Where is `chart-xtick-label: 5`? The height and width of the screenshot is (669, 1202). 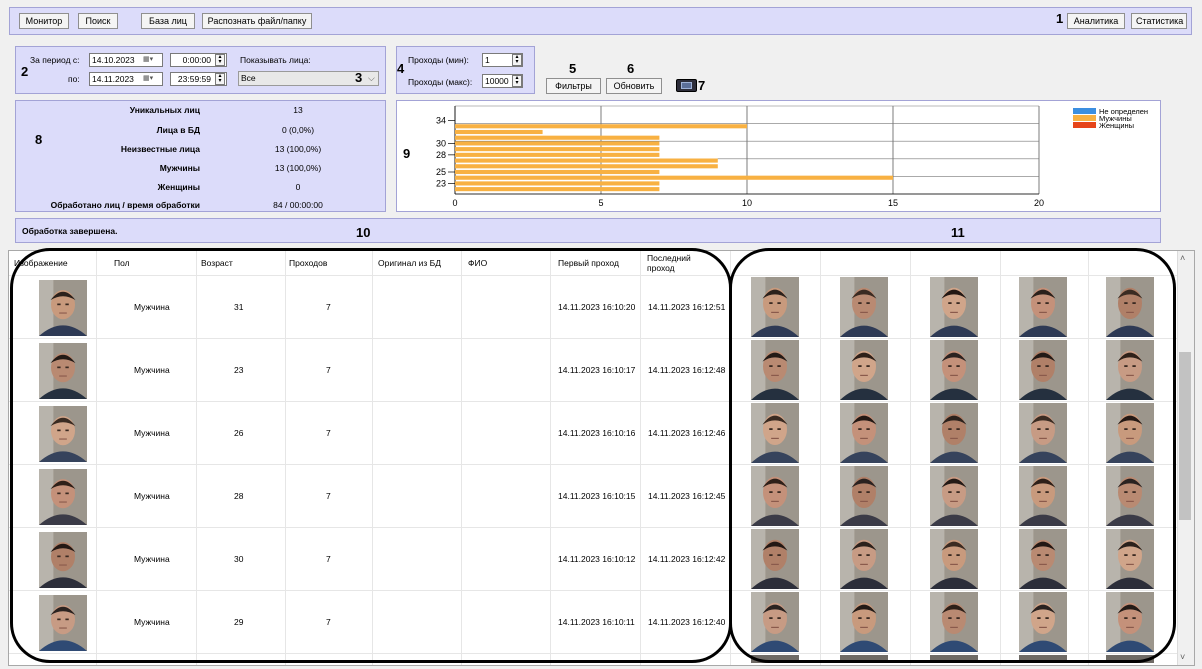
chart-xtick-label: 5 is located at coordinates (600, 203).